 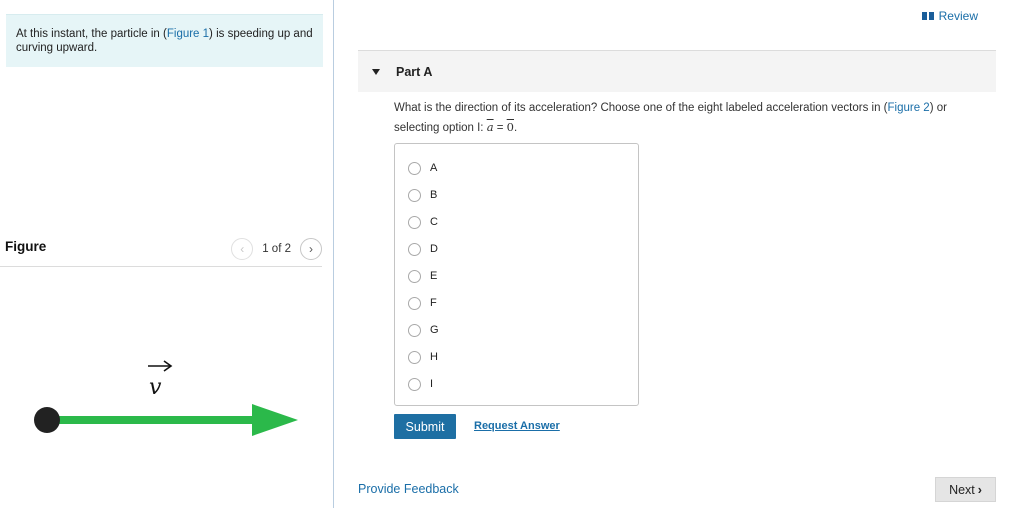 I want to click on choice-option: G, so click(x=423, y=330).